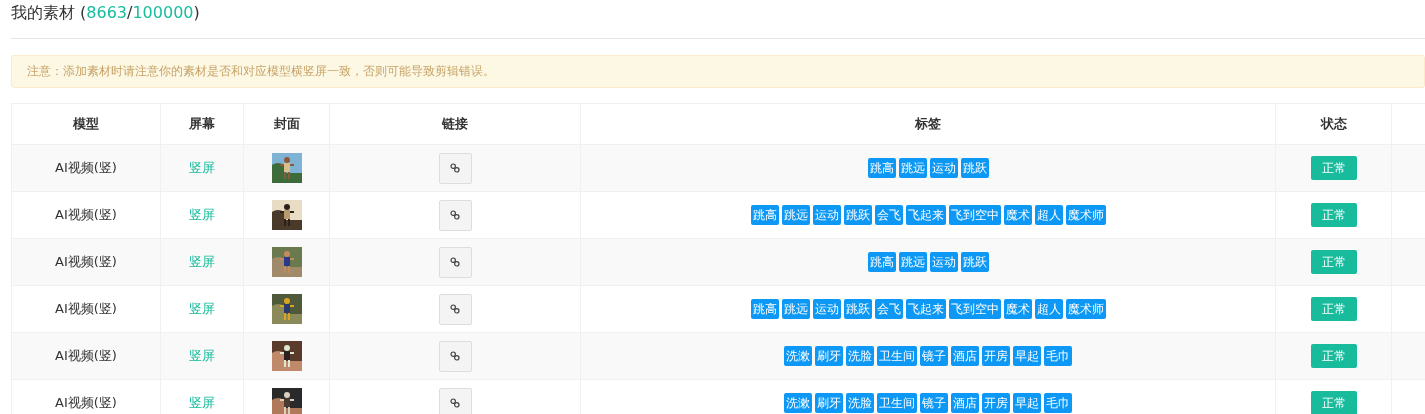  I want to click on column-header: 标签, so click(928, 123).